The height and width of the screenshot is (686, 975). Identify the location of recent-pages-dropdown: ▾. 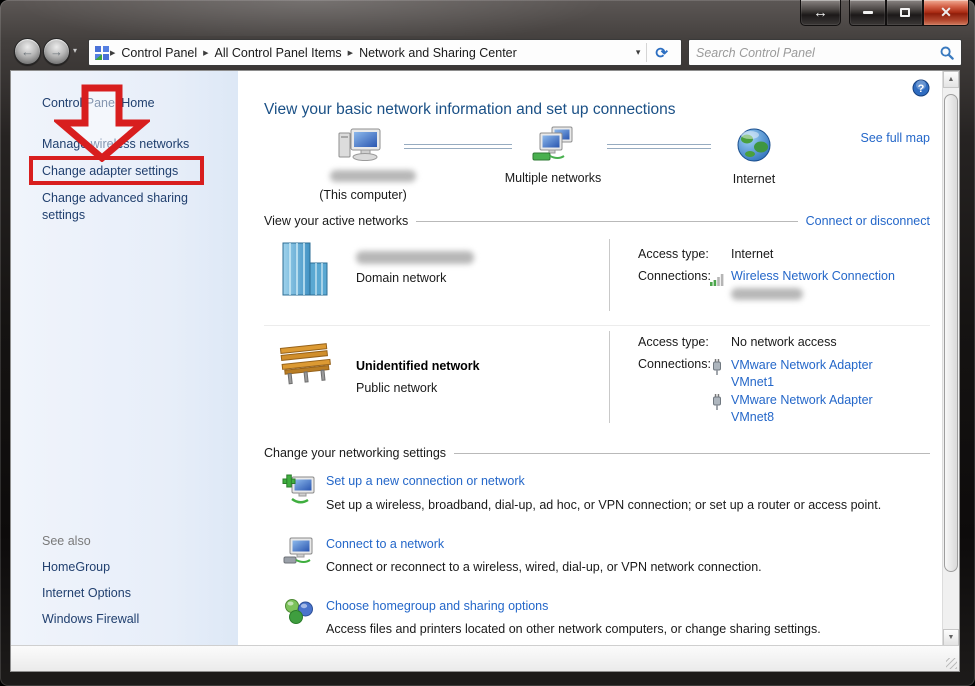
(75, 50).